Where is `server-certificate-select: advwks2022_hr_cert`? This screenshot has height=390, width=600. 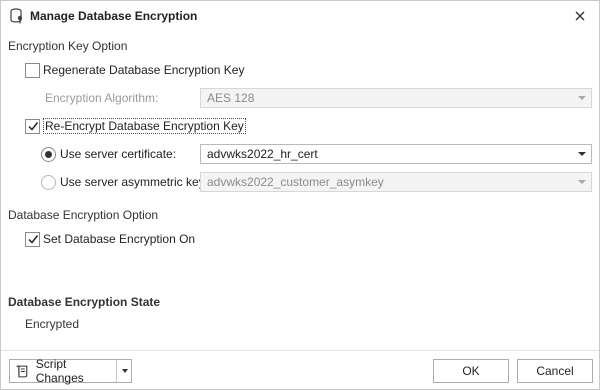 server-certificate-select: advwks2022_hr_cert is located at coordinates (396, 154).